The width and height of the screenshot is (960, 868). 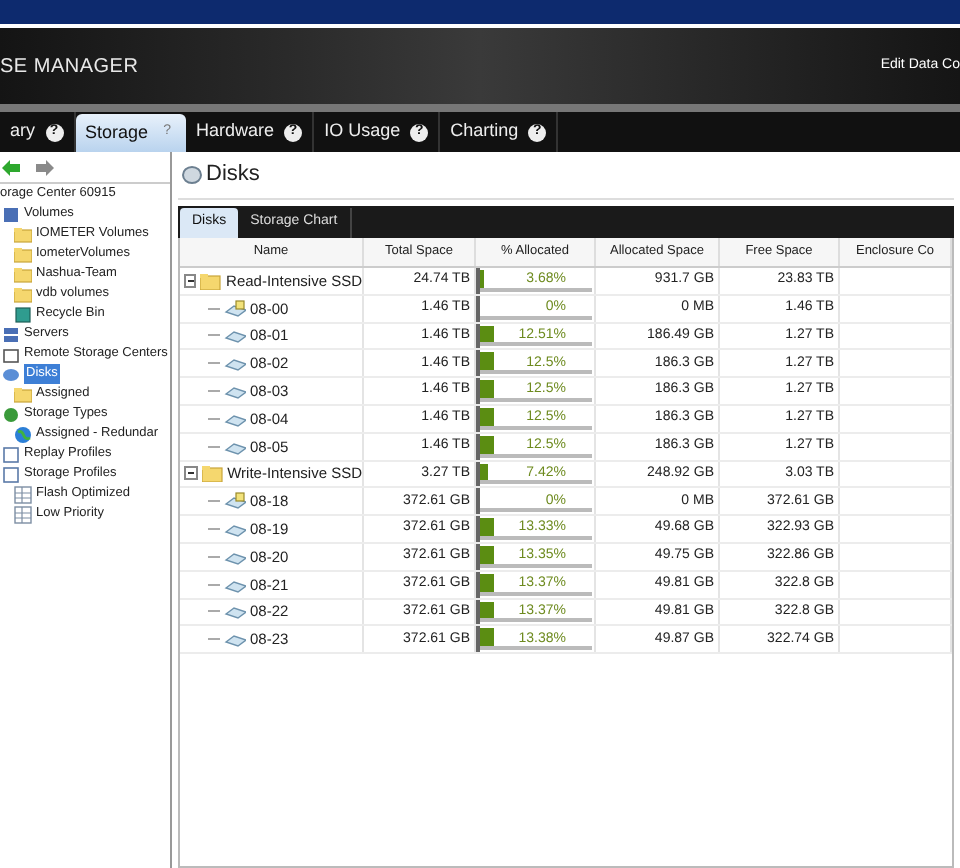 I want to click on app-title: SE MANAGER, so click(x=69, y=67).